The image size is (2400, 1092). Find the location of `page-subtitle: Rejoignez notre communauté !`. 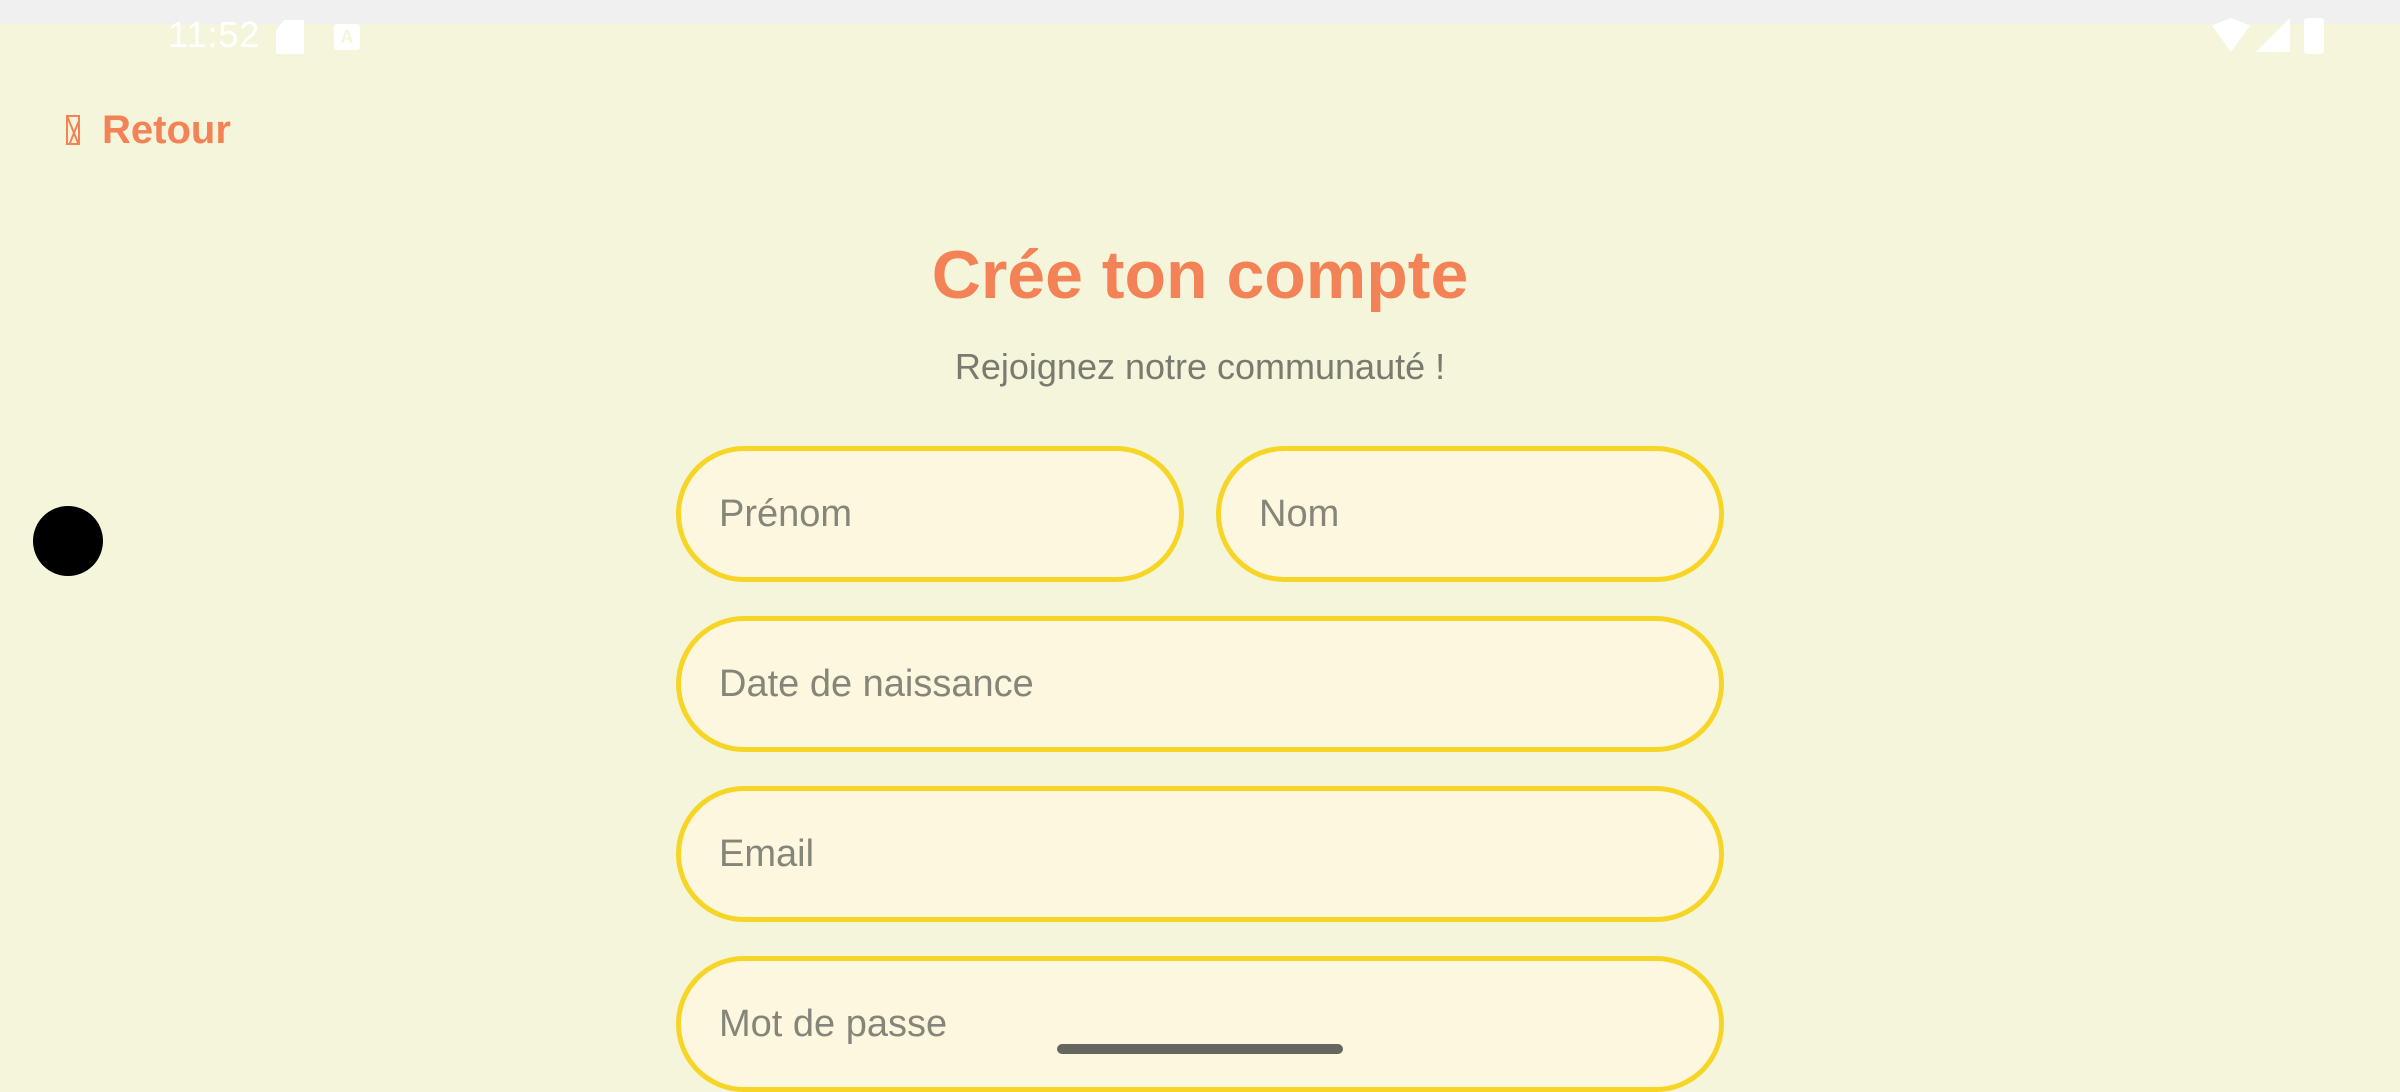

page-subtitle: Rejoignez notre communauté ! is located at coordinates (1200, 366).